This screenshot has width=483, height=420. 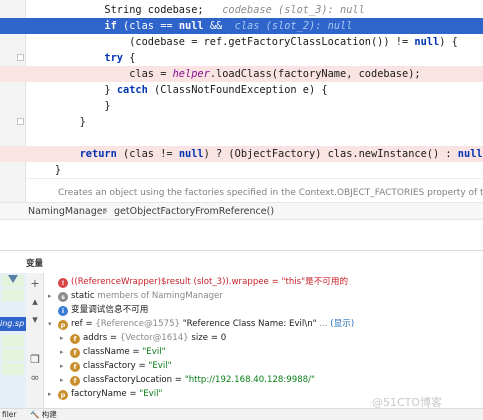 I want to click on variable-text: "http://192.168.40.128:9988/", so click(x=249, y=380).